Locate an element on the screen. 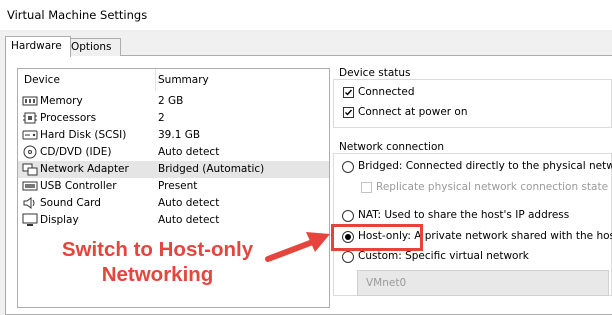 The image size is (612, 315). annotation-text: Switch to Host-only Networking is located at coordinates (157, 262).